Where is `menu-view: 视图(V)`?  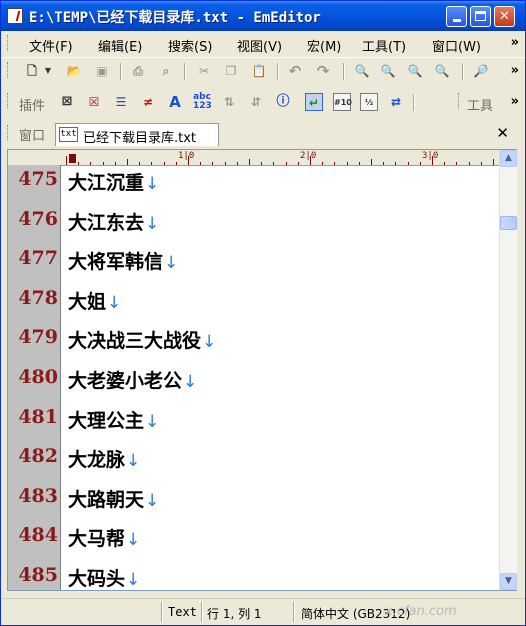
menu-view: 视图(V) is located at coordinates (259, 45).